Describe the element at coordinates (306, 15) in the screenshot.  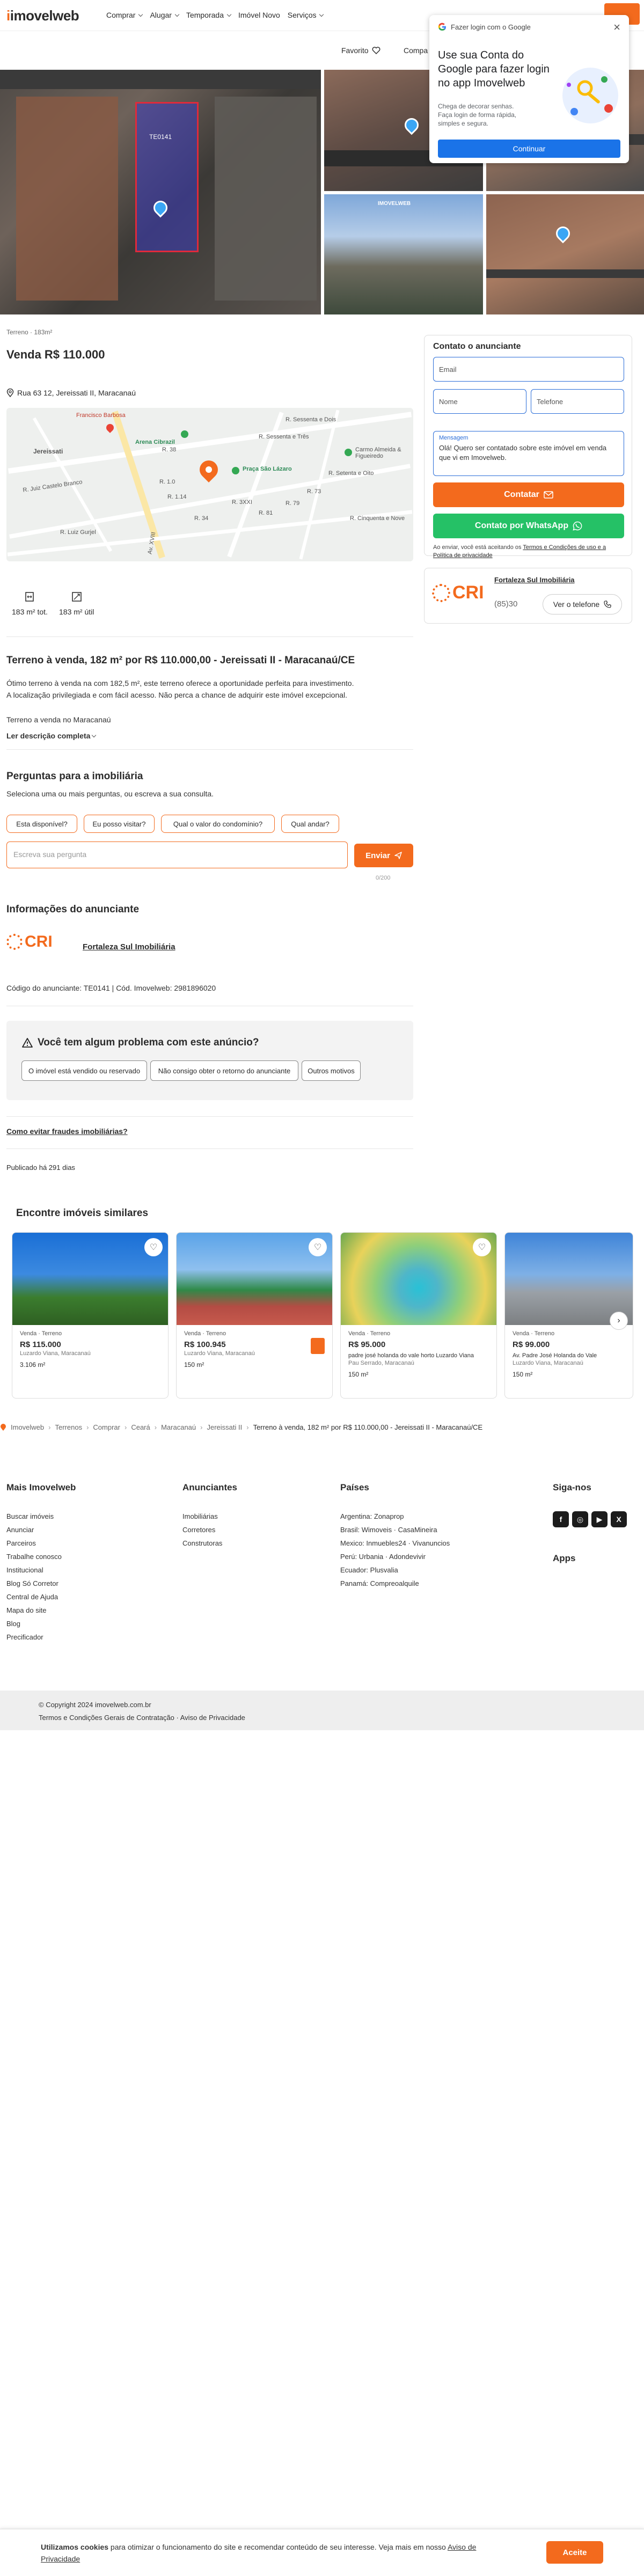
I see `nav-servicos: Serviços` at that location.